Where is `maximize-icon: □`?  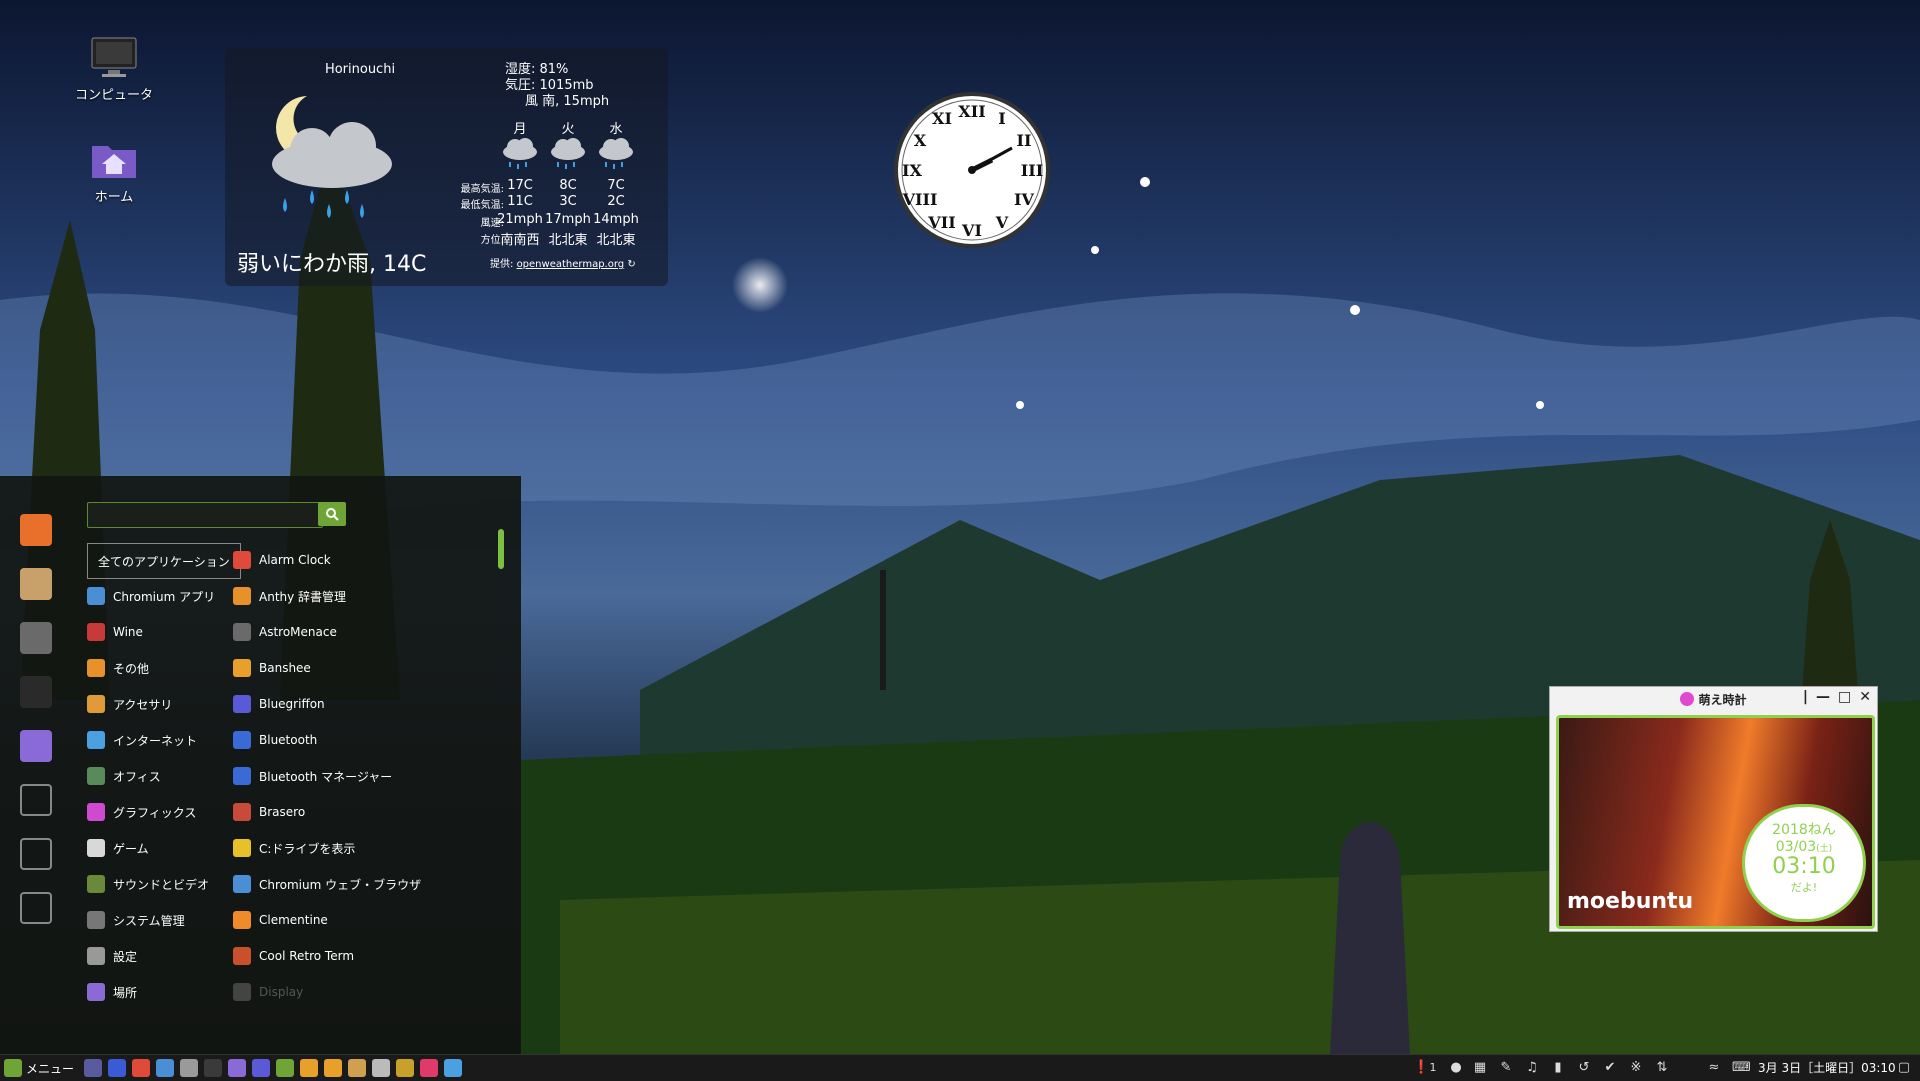
maximize-icon: □ is located at coordinates (1844, 697).